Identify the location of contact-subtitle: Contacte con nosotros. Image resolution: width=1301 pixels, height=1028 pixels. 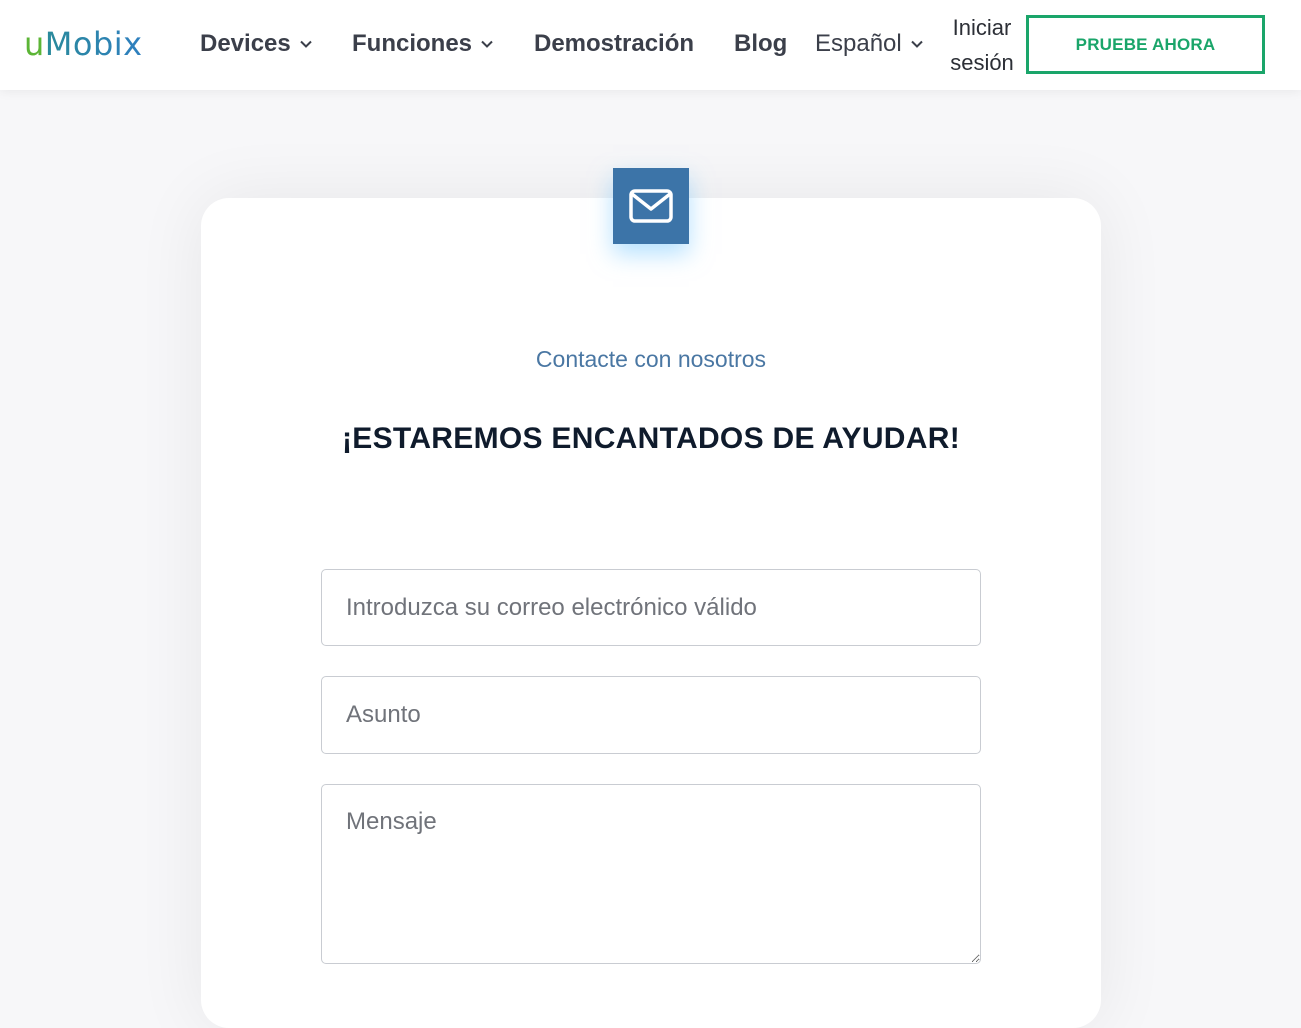
(651, 359).